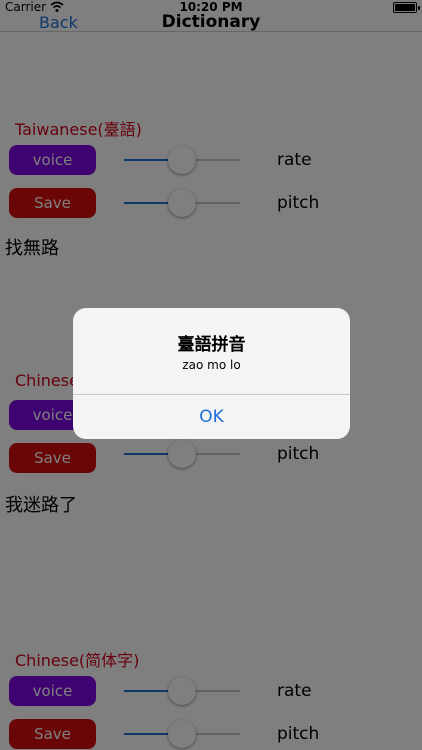 The image size is (422, 750). I want to click on alert-title: 臺語拼音, so click(211, 345).